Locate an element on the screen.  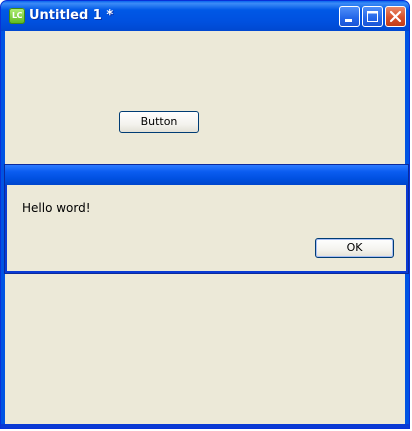
minimize-icon is located at coordinates (348, 20).